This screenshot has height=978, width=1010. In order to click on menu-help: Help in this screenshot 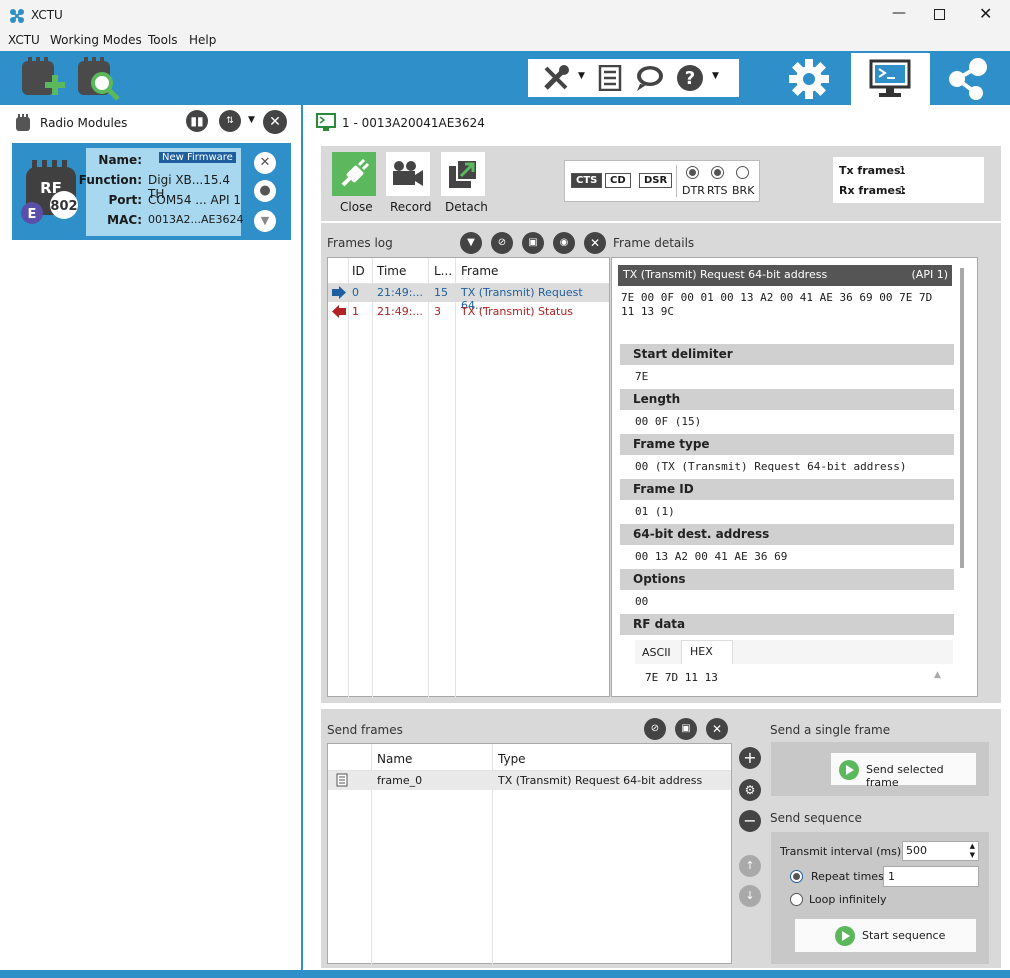, I will do `click(202, 40)`.